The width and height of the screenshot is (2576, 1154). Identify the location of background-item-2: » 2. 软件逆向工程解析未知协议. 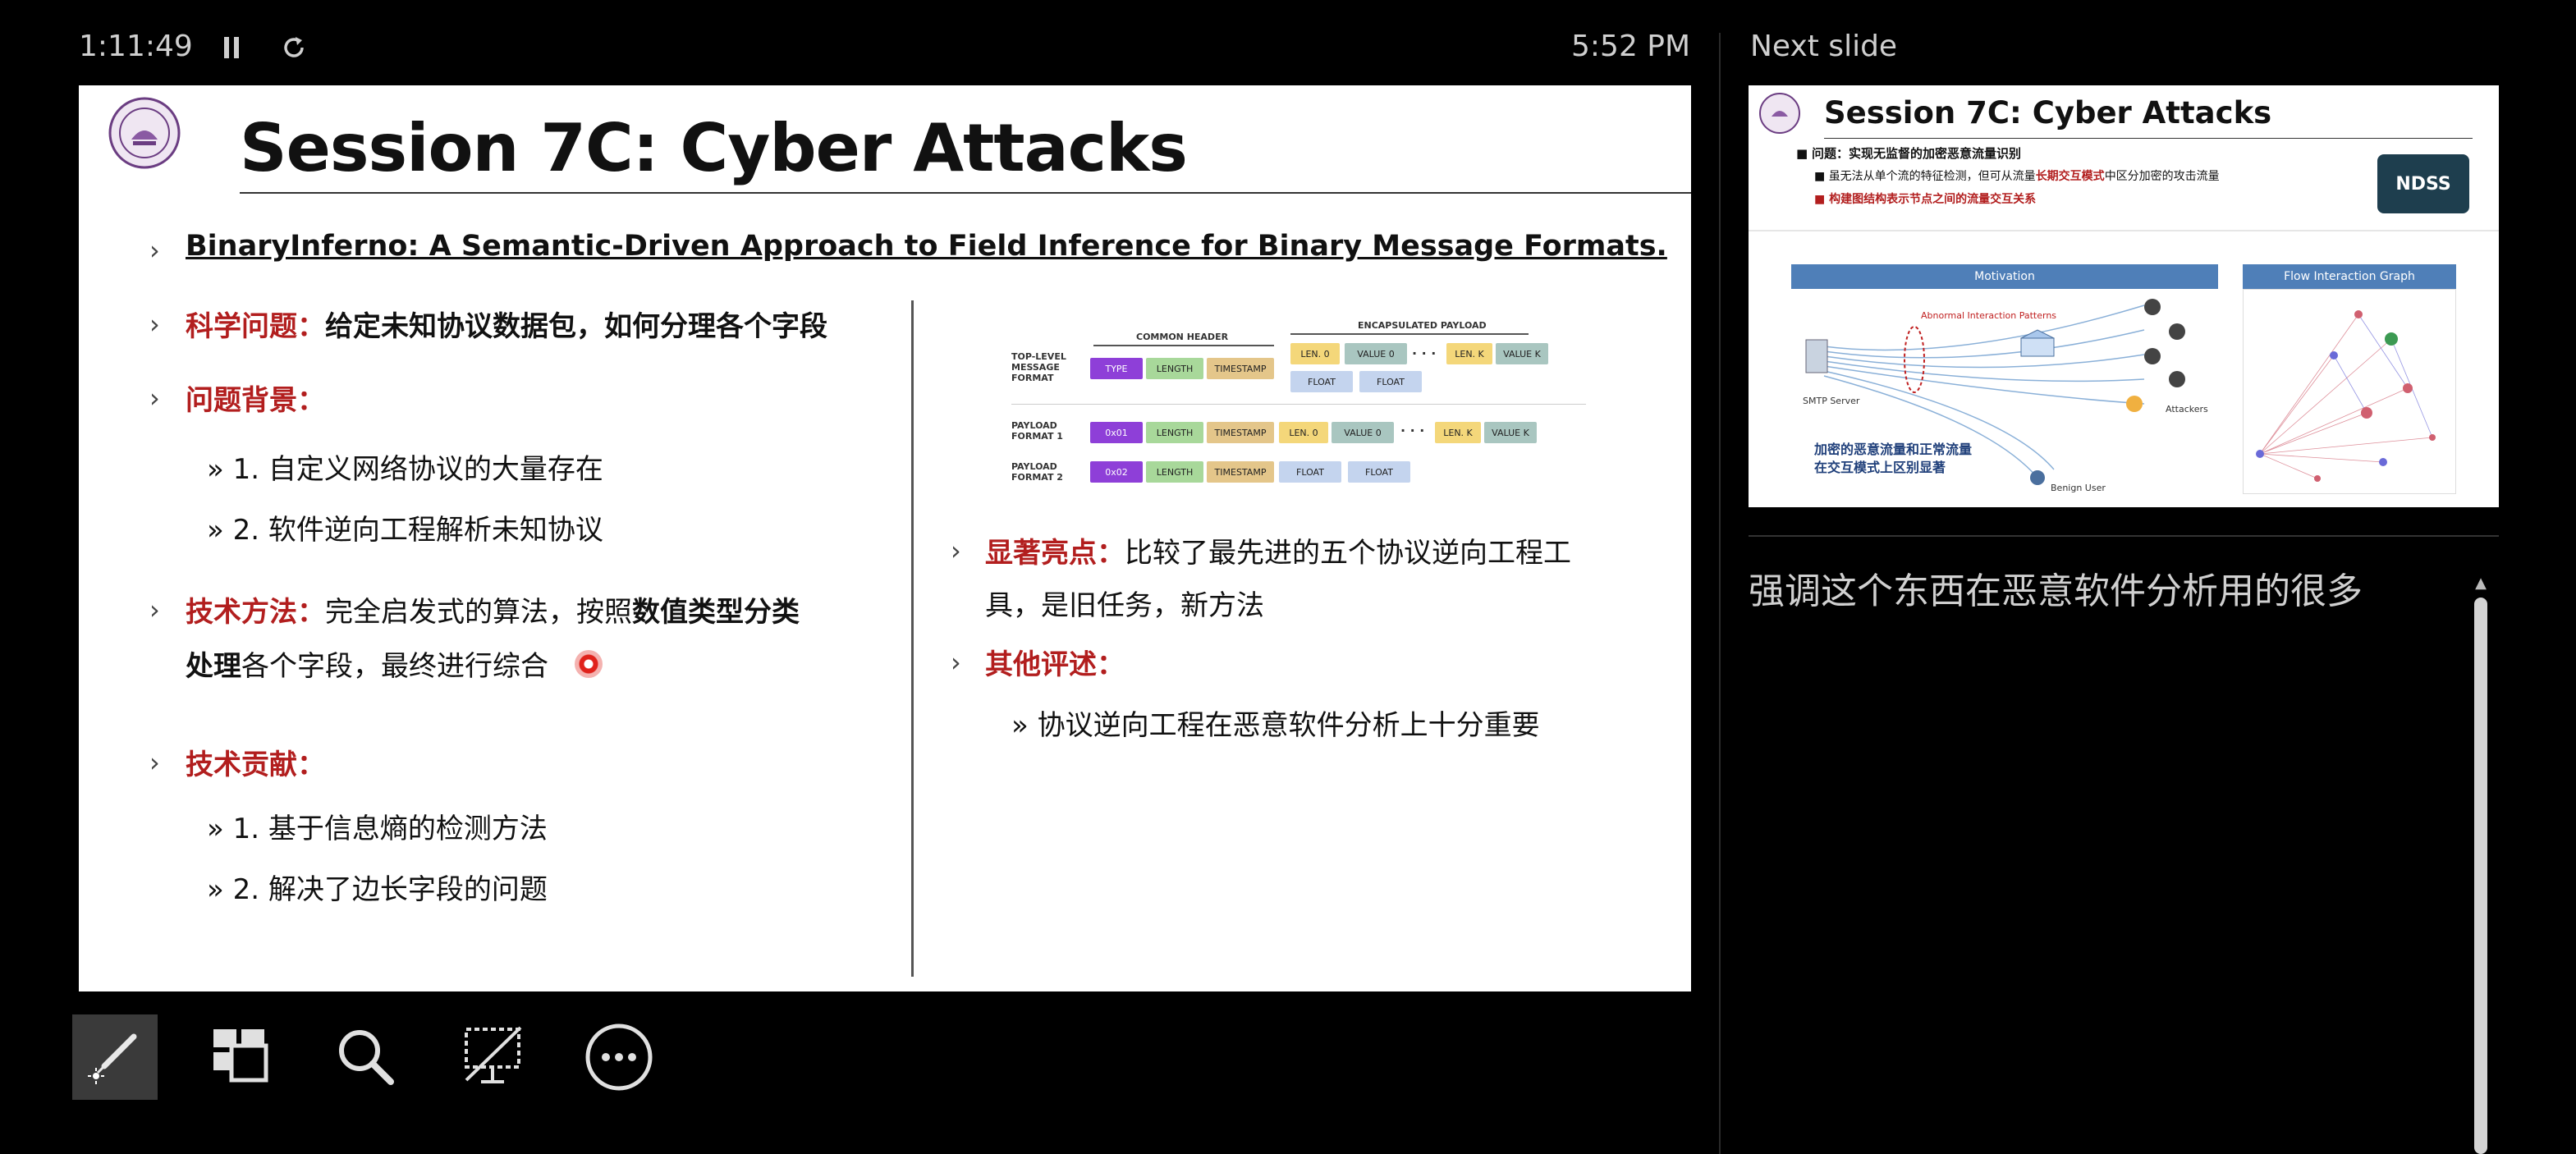
(405, 530).